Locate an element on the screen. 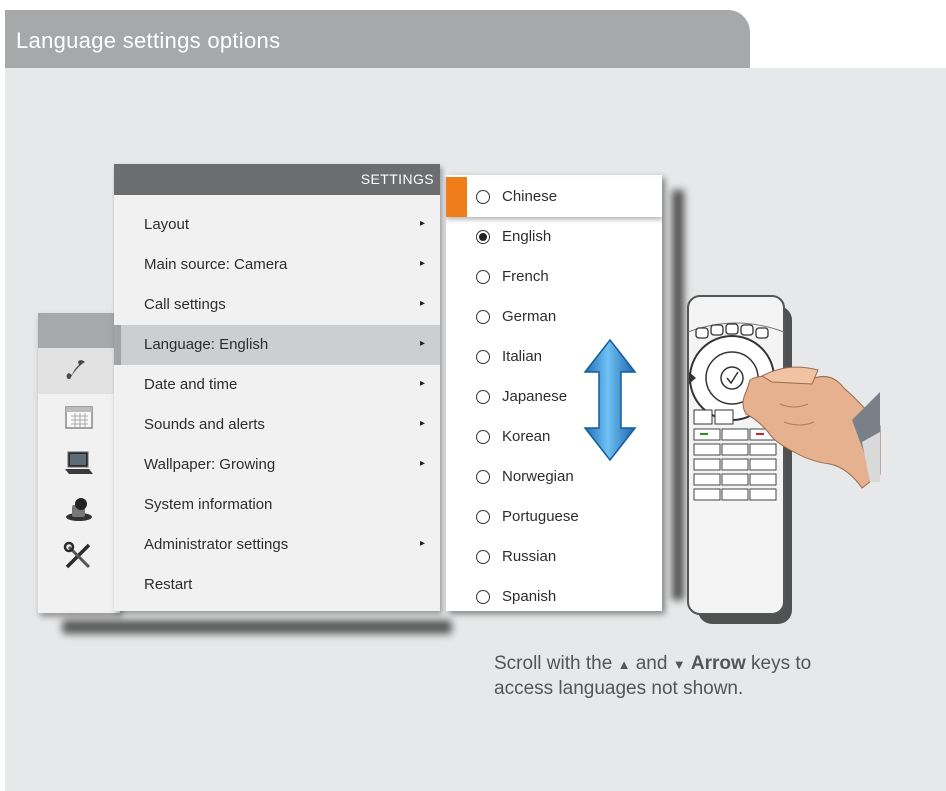 The image size is (946, 791). settings-menu-title: SETTINGS is located at coordinates (397, 179).